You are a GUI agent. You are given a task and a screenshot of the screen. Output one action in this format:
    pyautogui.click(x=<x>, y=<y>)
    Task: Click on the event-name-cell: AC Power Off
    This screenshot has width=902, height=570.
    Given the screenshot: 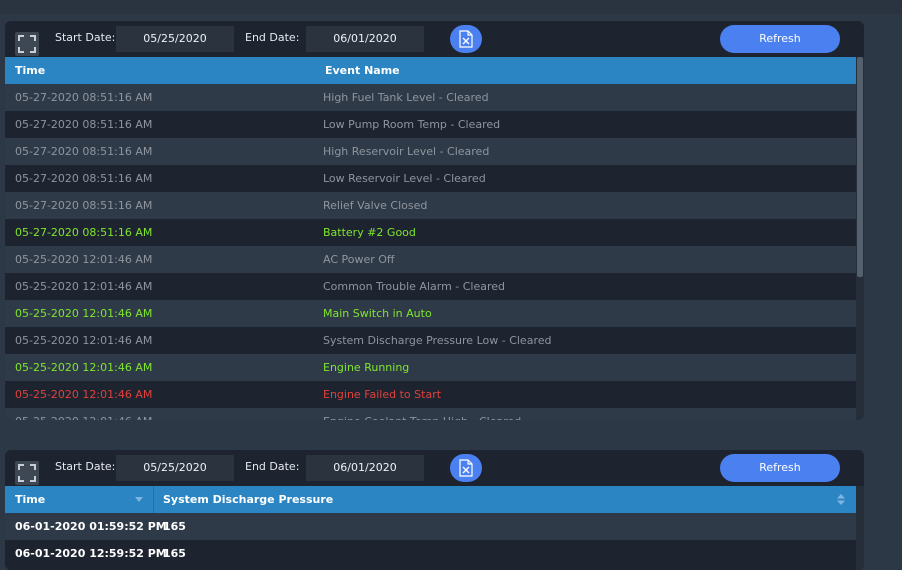 What is the action you would take?
    pyautogui.click(x=359, y=259)
    